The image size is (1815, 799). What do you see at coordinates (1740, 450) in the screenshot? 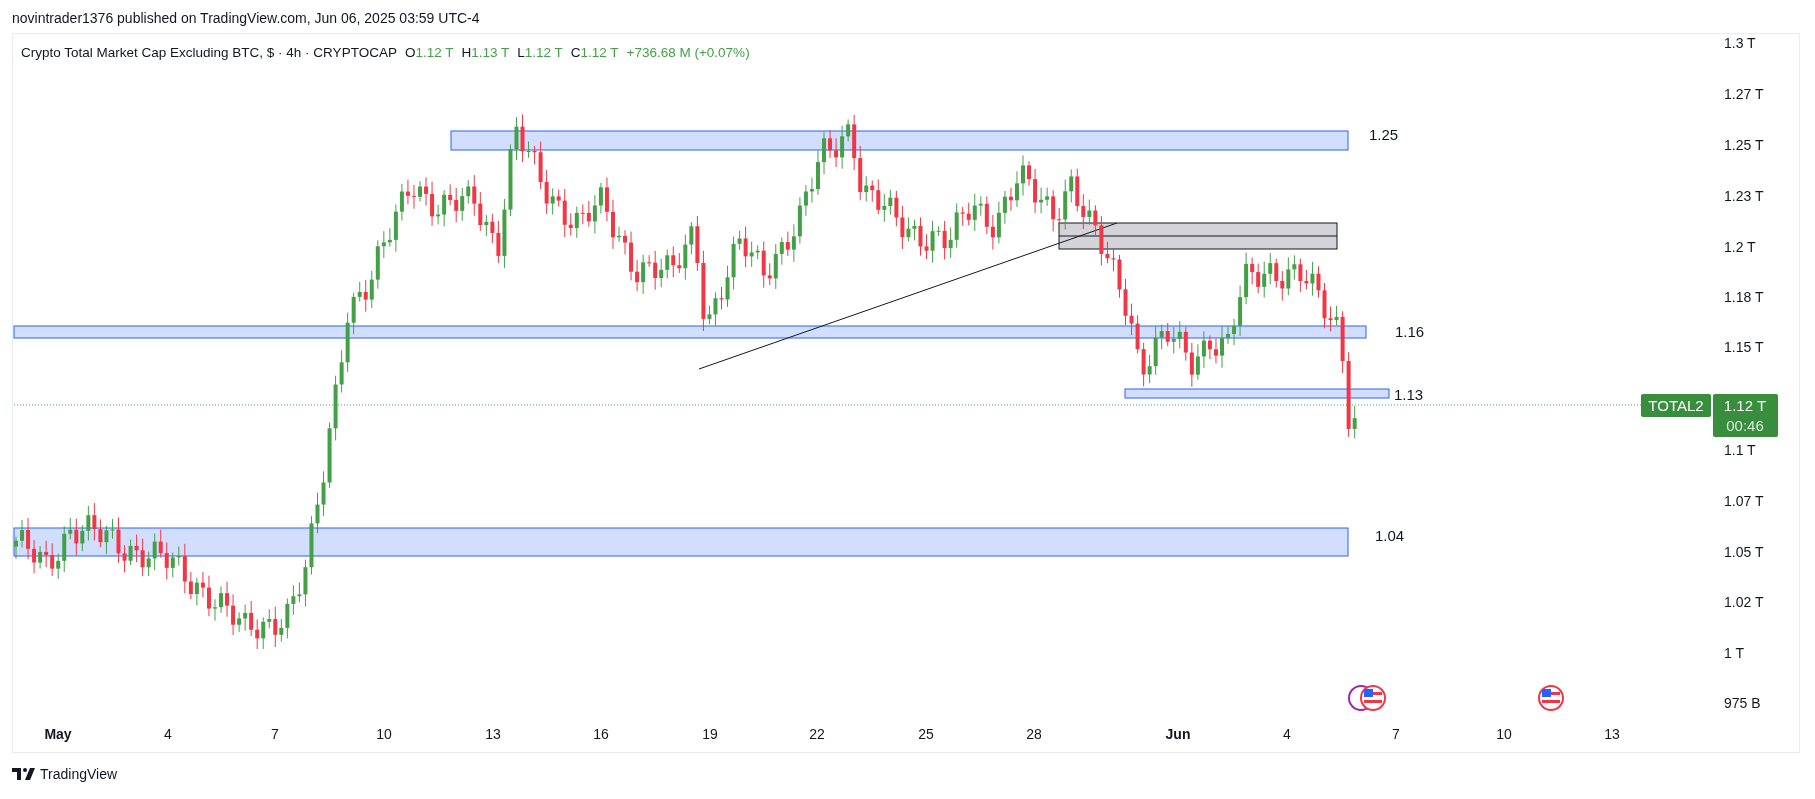
I see `price-axis-label: 1.1 T` at bounding box center [1740, 450].